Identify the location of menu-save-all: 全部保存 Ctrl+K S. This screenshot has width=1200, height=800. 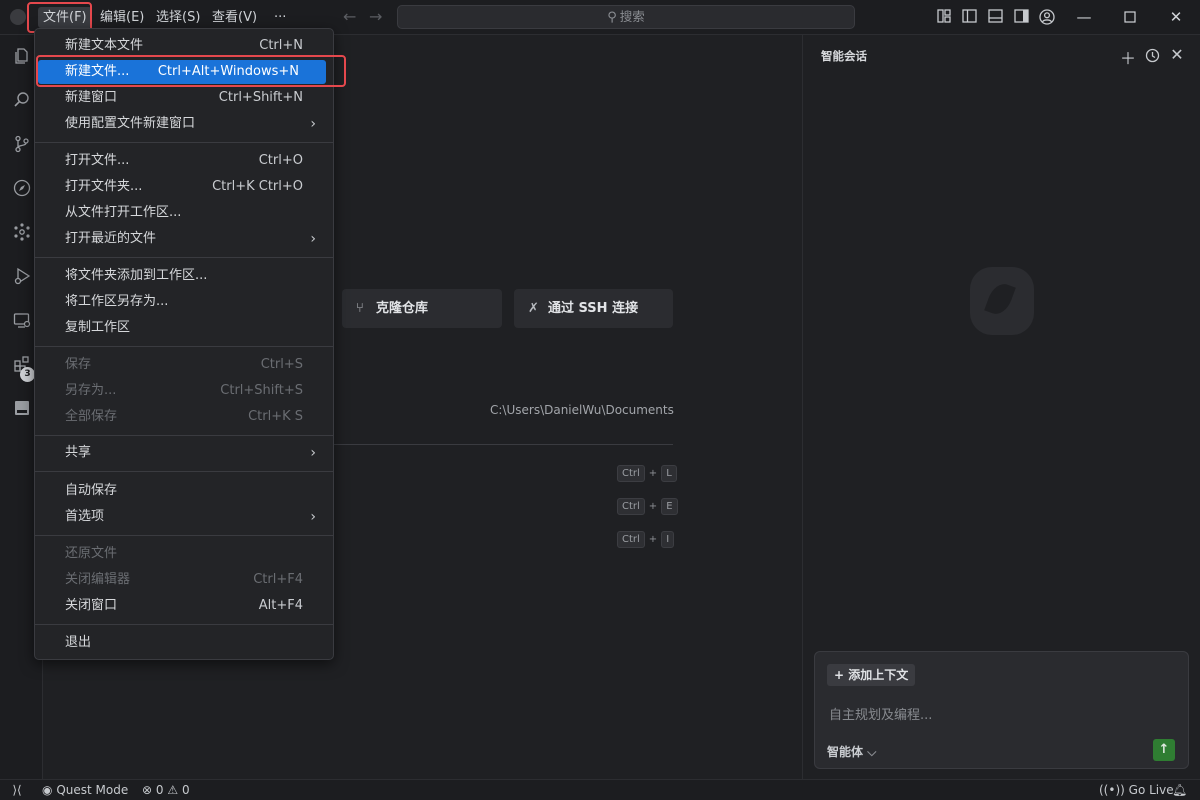
(184, 416).